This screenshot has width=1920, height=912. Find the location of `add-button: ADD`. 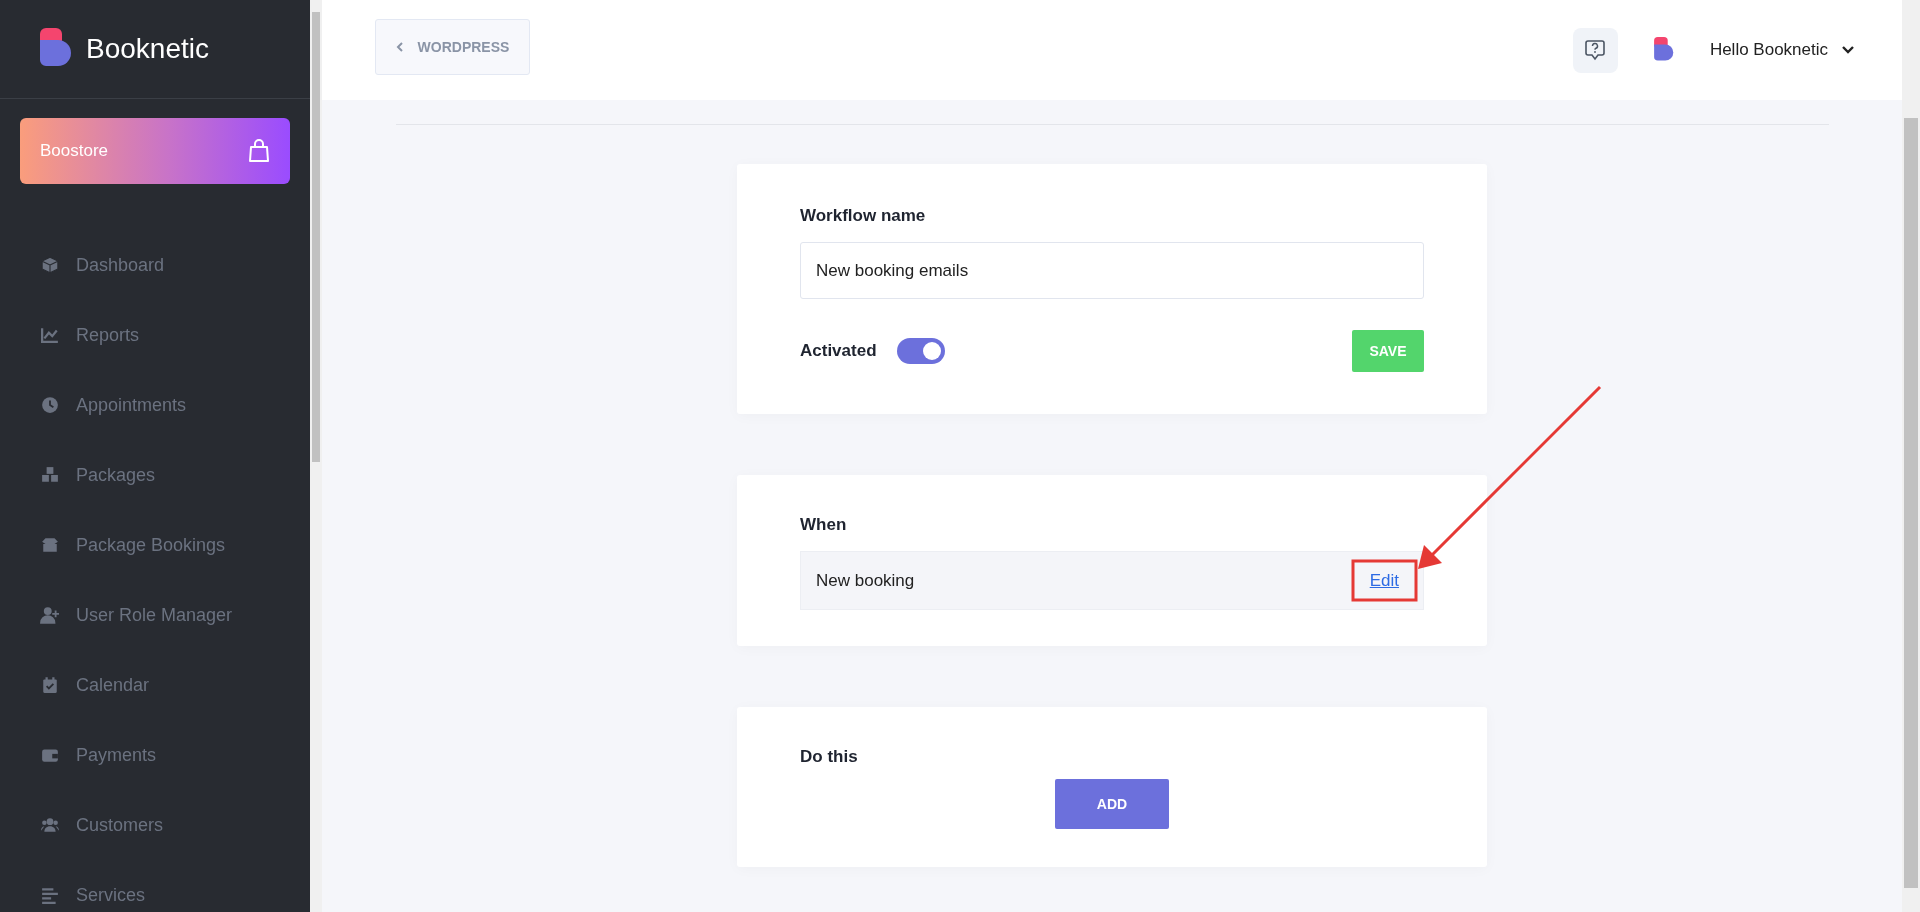

add-button: ADD is located at coordinates (1112, 804).